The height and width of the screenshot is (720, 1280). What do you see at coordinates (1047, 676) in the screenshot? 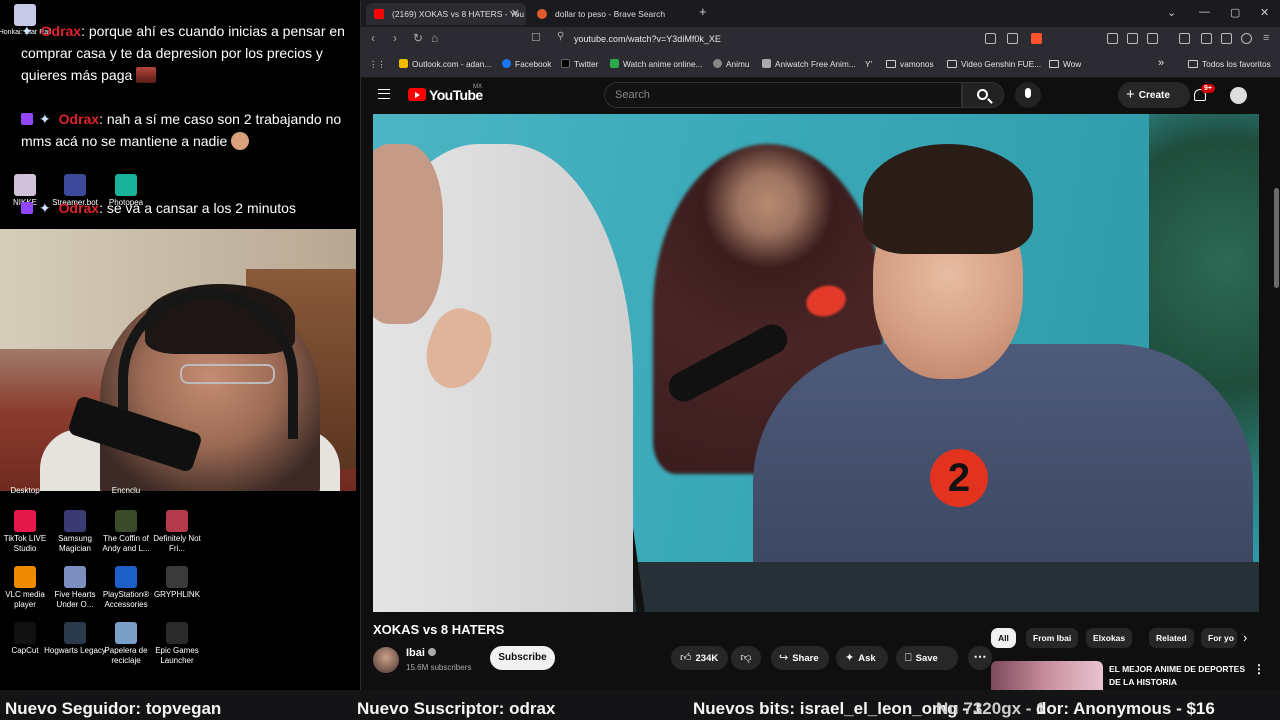
I see `recommended-thumbnail` at bounding box center [1047, 676].